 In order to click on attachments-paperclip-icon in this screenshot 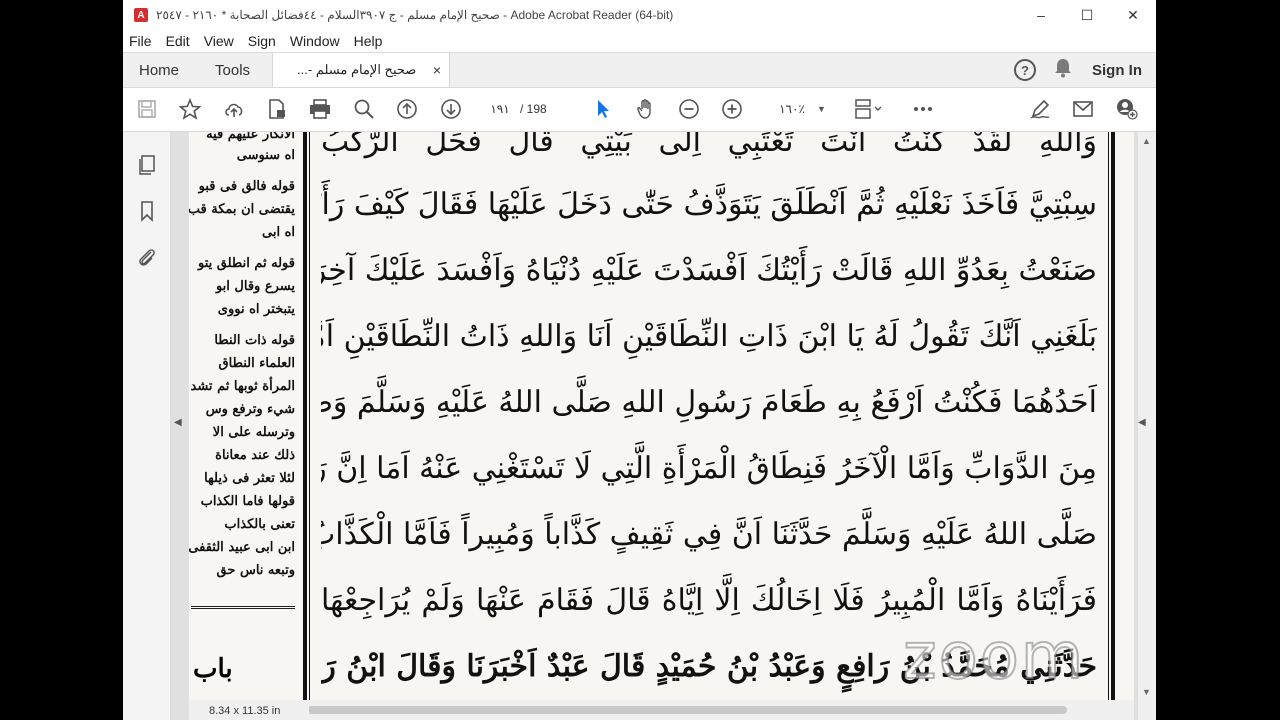, I will do `click(147, 257)`.